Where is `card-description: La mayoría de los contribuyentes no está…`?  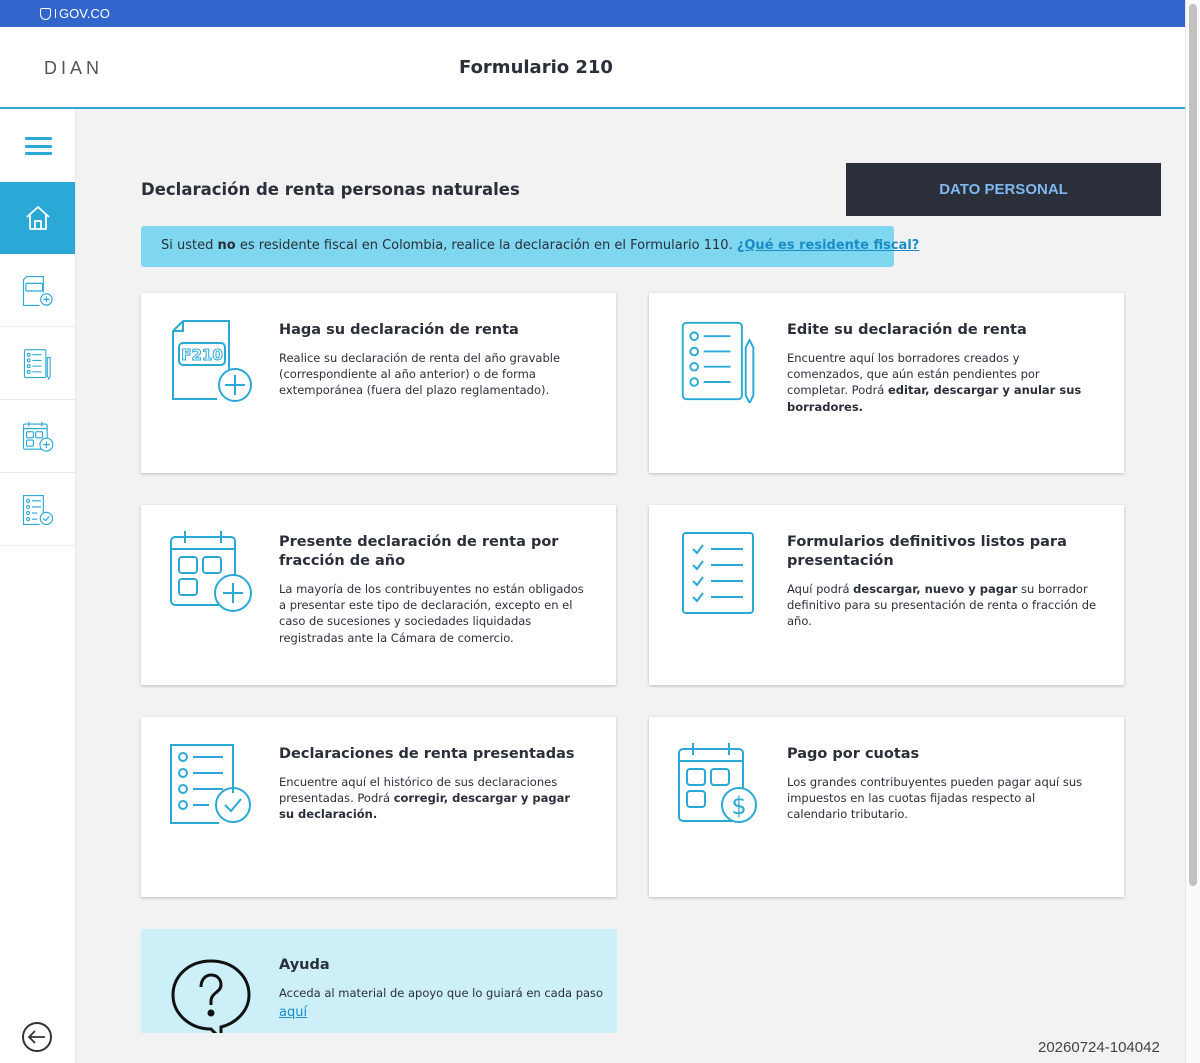 card-description: La mayoría de los contribuyentes no está… is located at coordinates (431, 613).